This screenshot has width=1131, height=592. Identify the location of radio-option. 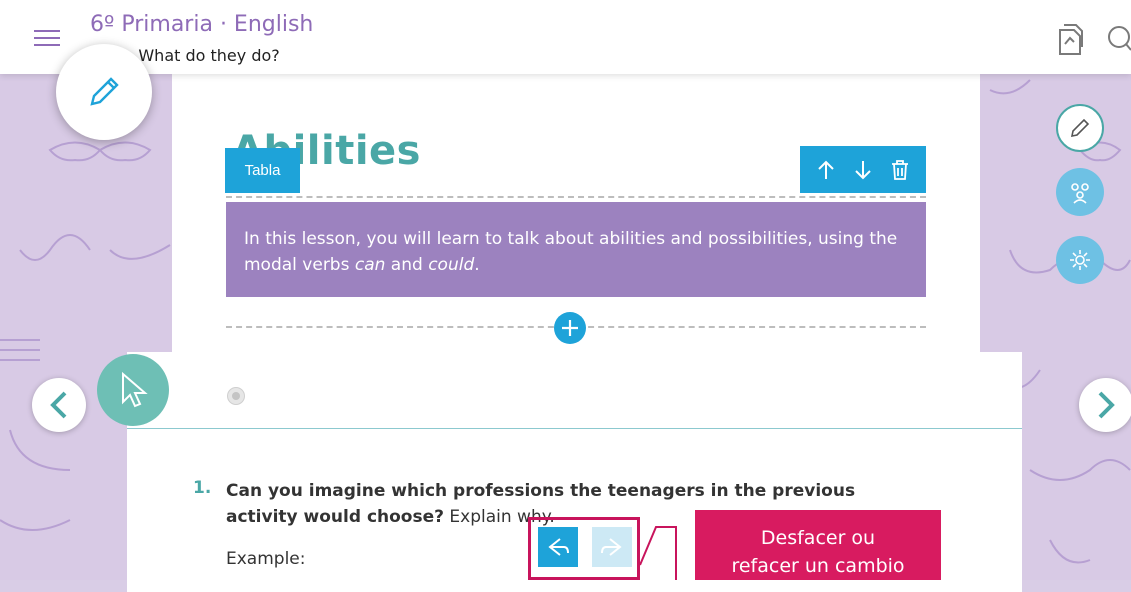
(236, 396).